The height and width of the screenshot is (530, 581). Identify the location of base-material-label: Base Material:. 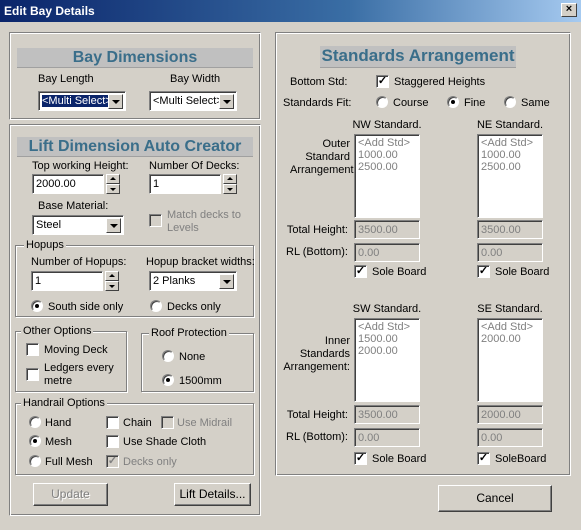
(73, 206).